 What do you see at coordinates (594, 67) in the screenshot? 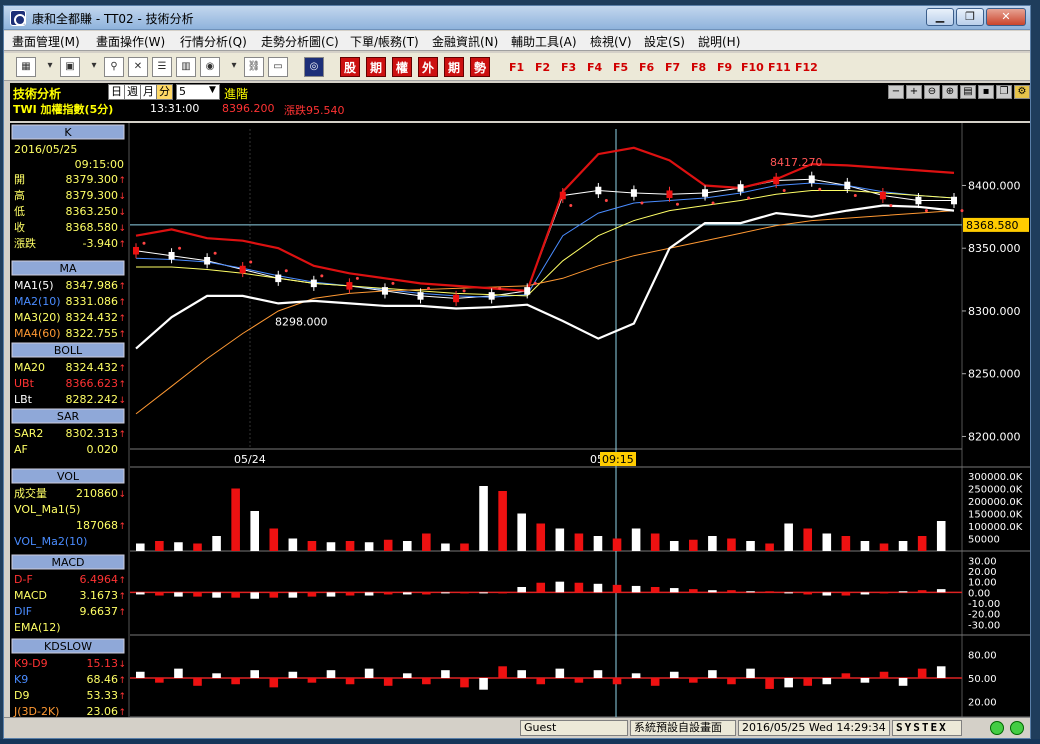
I see `fkey-f4: F4` at bounding box center [594, 67].